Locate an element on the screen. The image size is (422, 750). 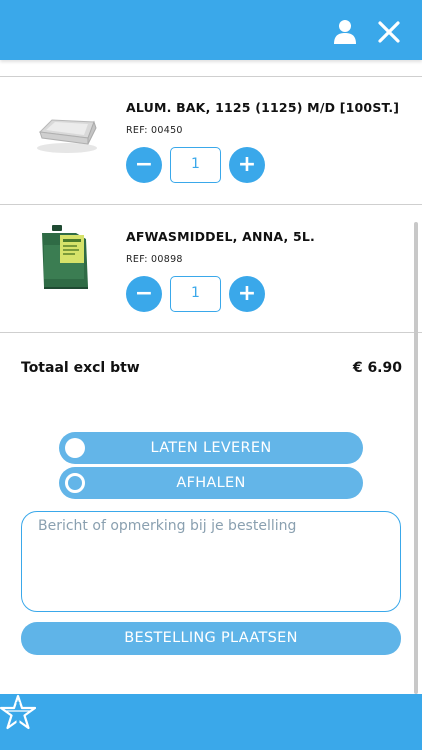
detergent-jerrycan-image is located at coordinates (66, 257).